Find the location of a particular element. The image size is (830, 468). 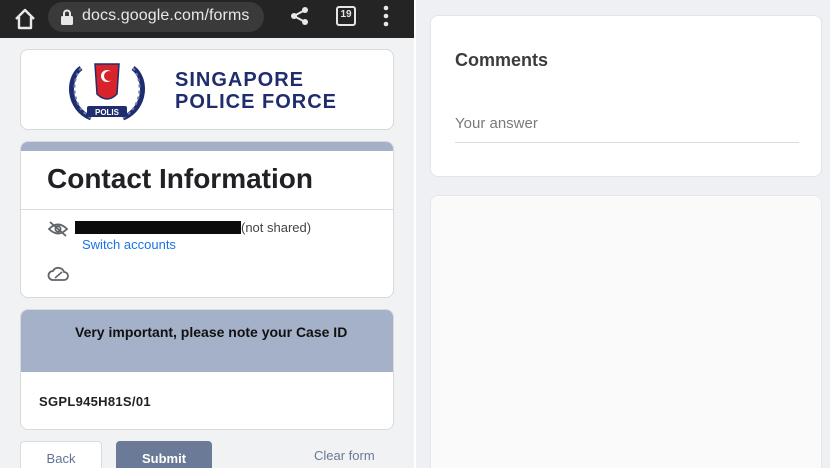

lock-icon is located at coordinates (67, 17).